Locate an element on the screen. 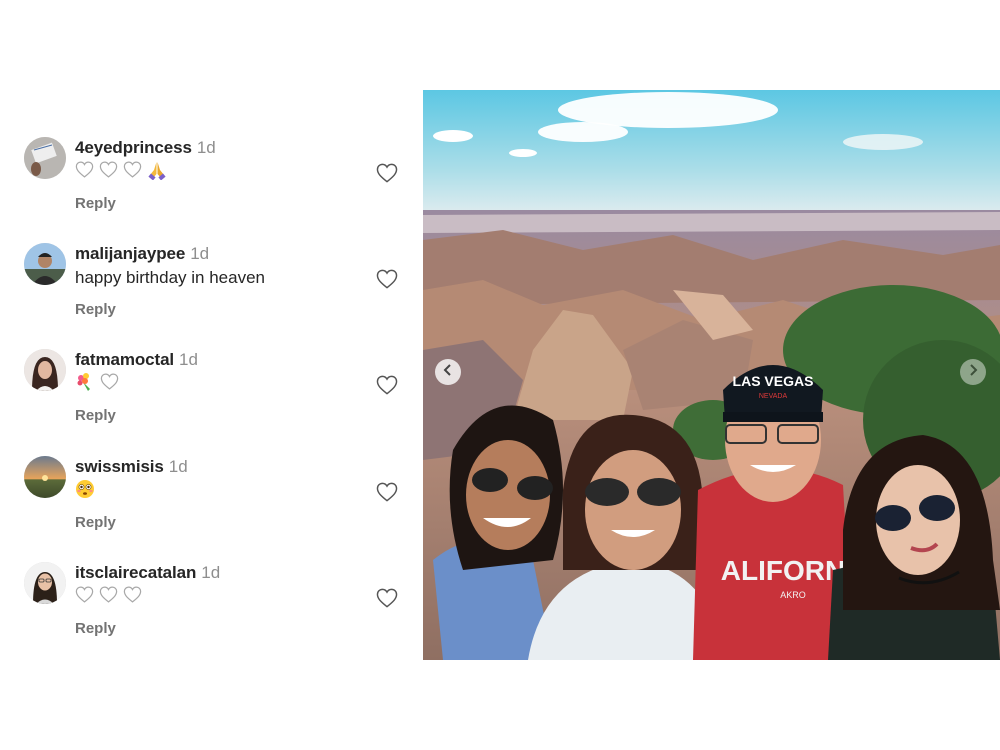 This screenshot has height=750, width=1000. comment-header: 4eyedprincess 1d is located at coordinates (220, 148).